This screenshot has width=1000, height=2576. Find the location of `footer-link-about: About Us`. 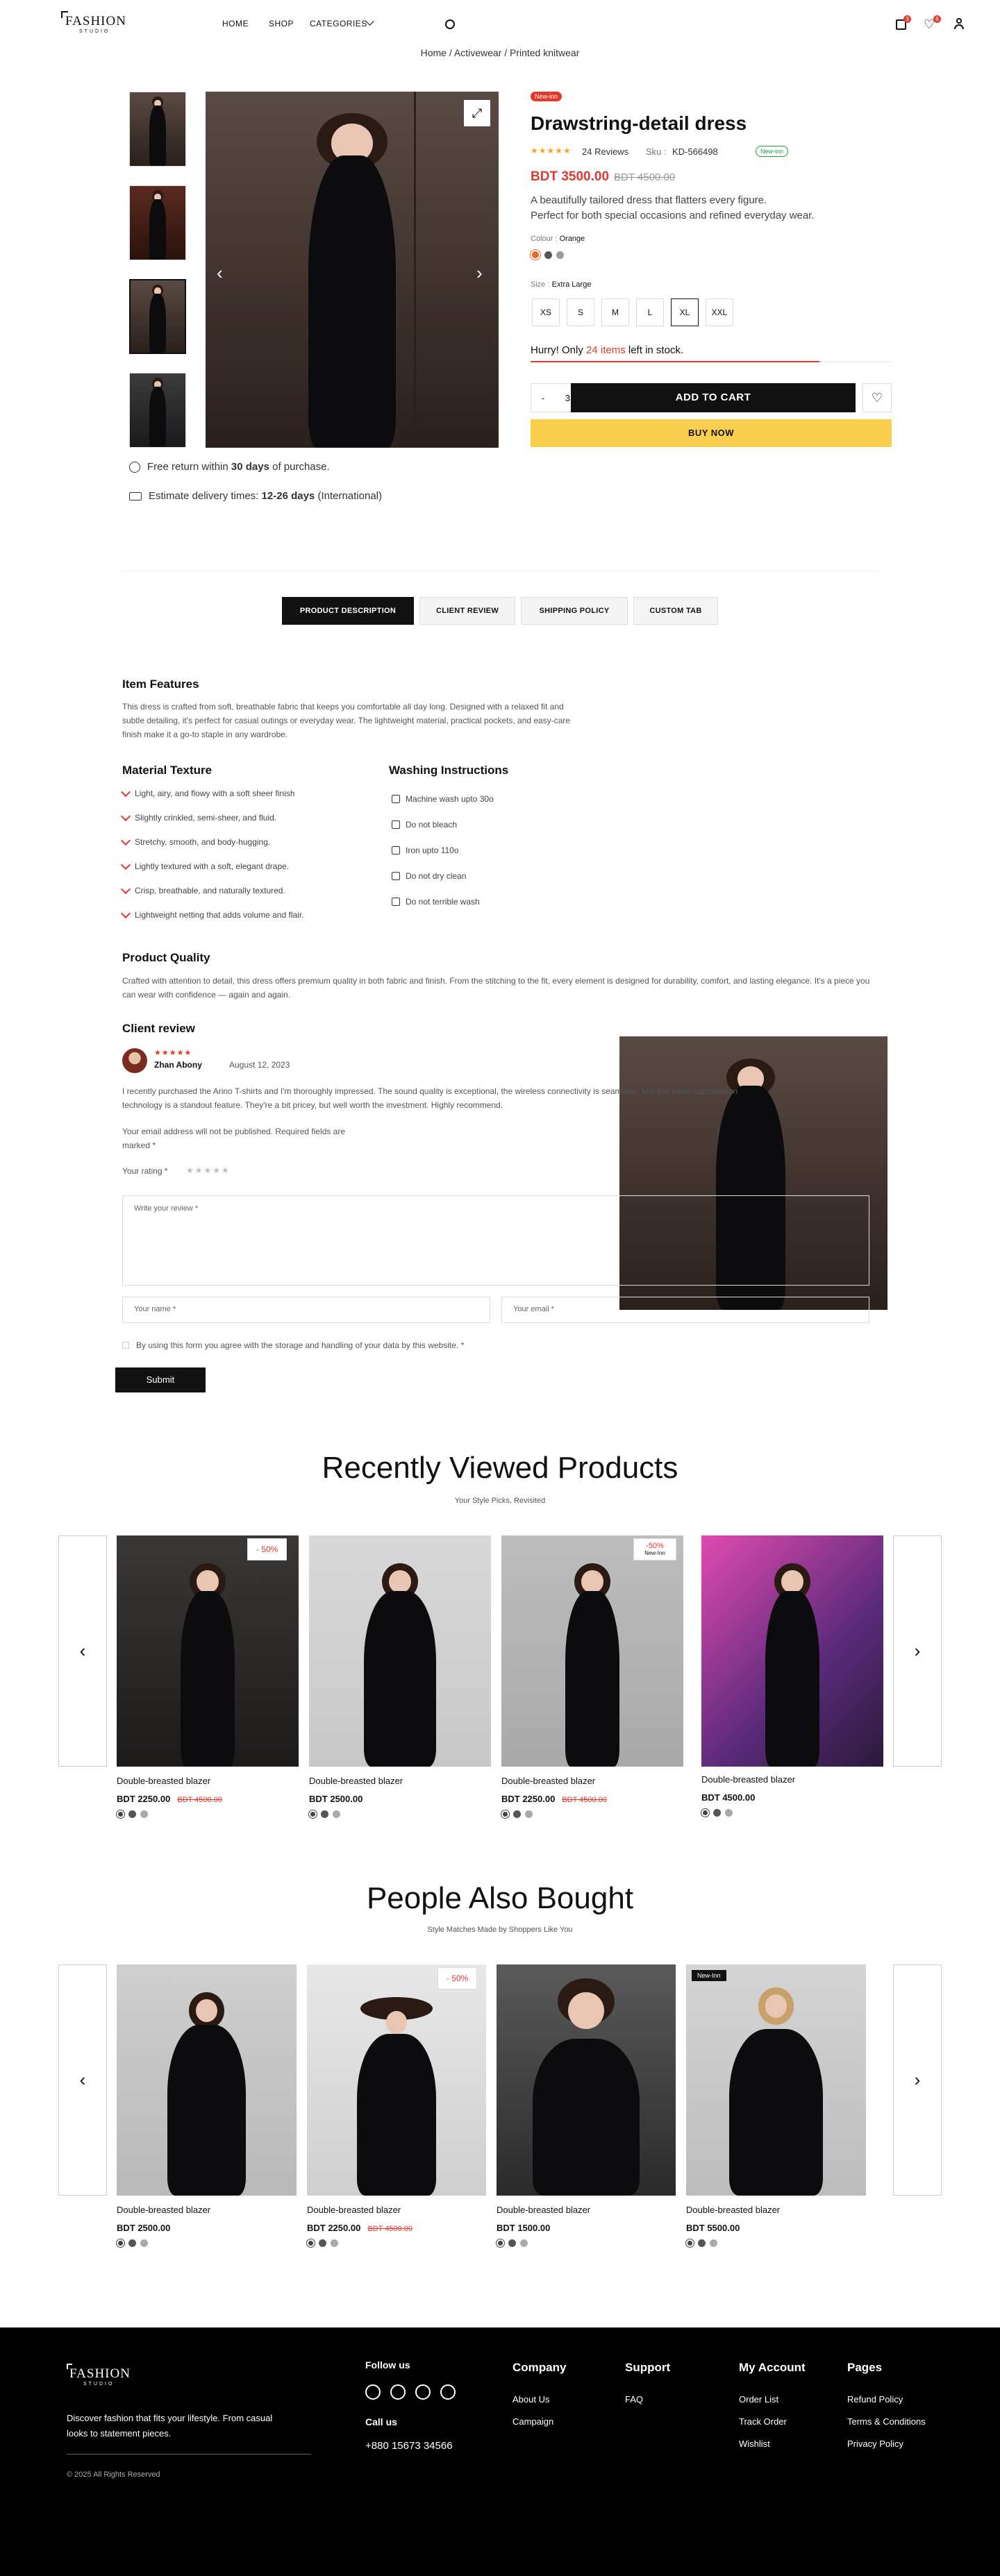

footer-link-about: About Us is located at coordinates (530, 2399).